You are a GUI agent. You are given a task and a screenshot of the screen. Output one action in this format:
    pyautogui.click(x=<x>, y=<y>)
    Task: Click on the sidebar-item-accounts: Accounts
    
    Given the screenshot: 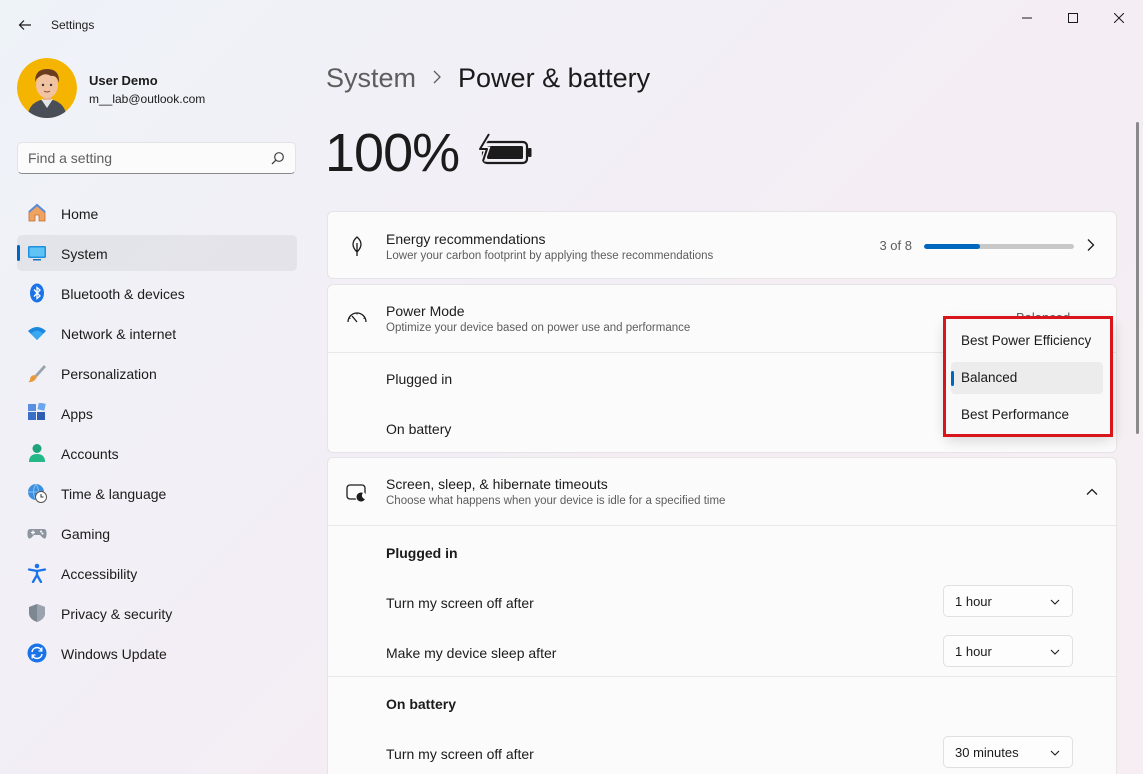 What is the action you would take?
    pyautogui.click(x=157, y=453)
    